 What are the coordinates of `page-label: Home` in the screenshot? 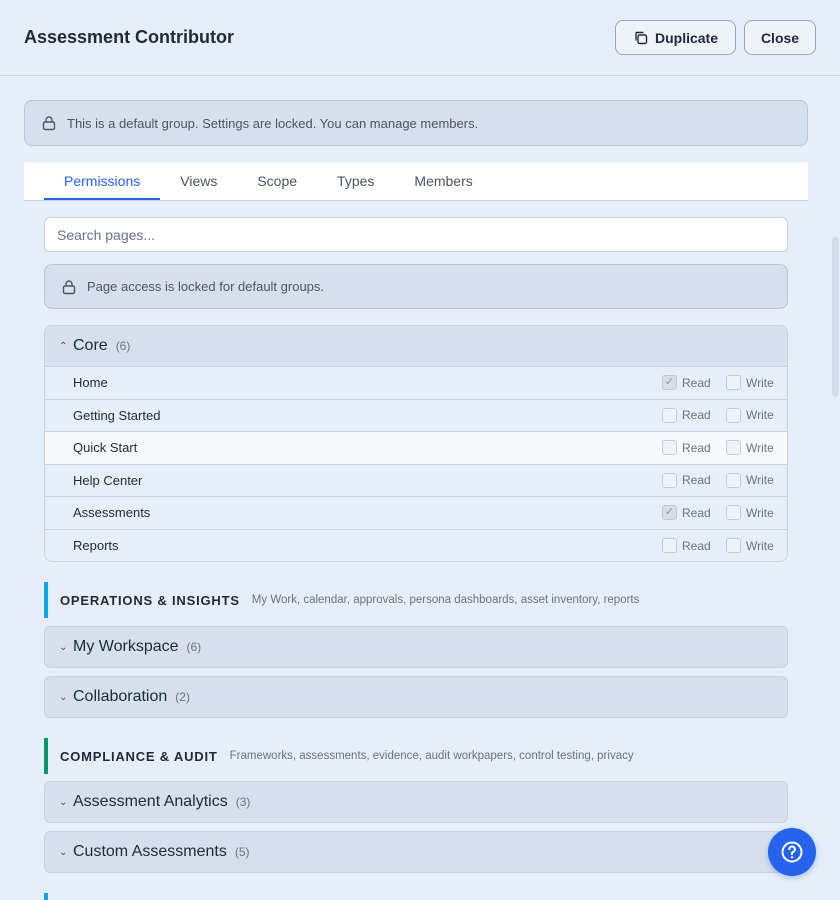 It's located at (90, 383).